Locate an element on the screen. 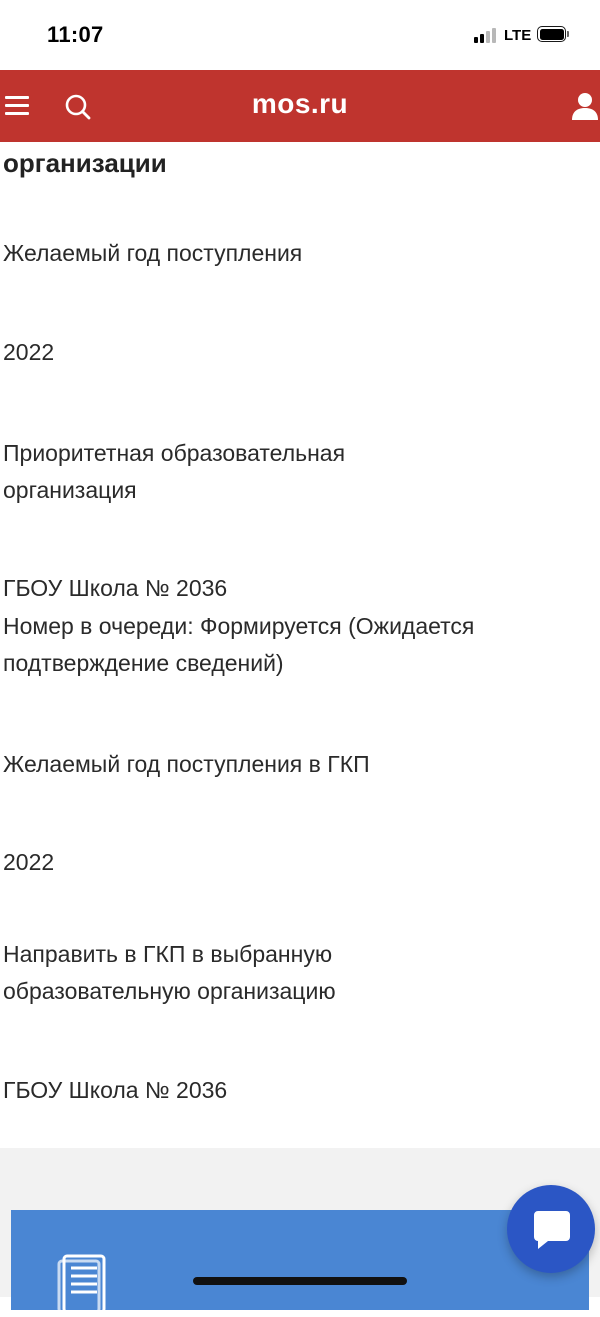 This screenshot has width=600, height=1317. field-value-desired-year-gkp: 2022 is located at coordinates (29, 862).